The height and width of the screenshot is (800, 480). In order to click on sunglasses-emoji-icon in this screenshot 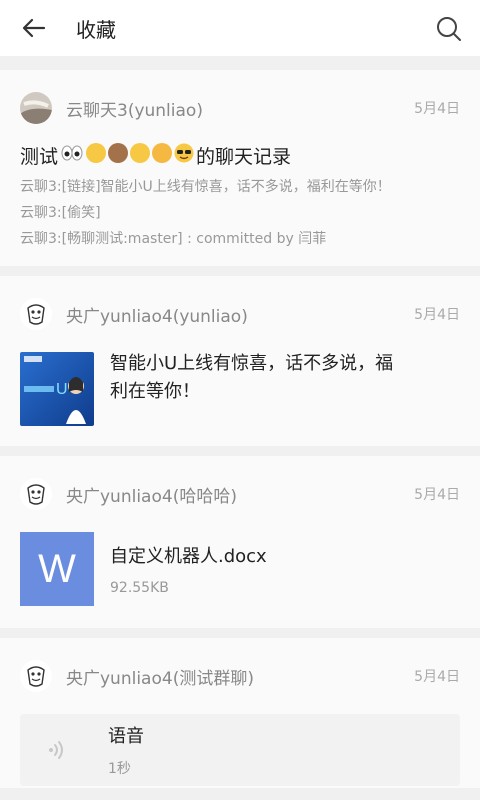, I will do `click(184, 155)`.